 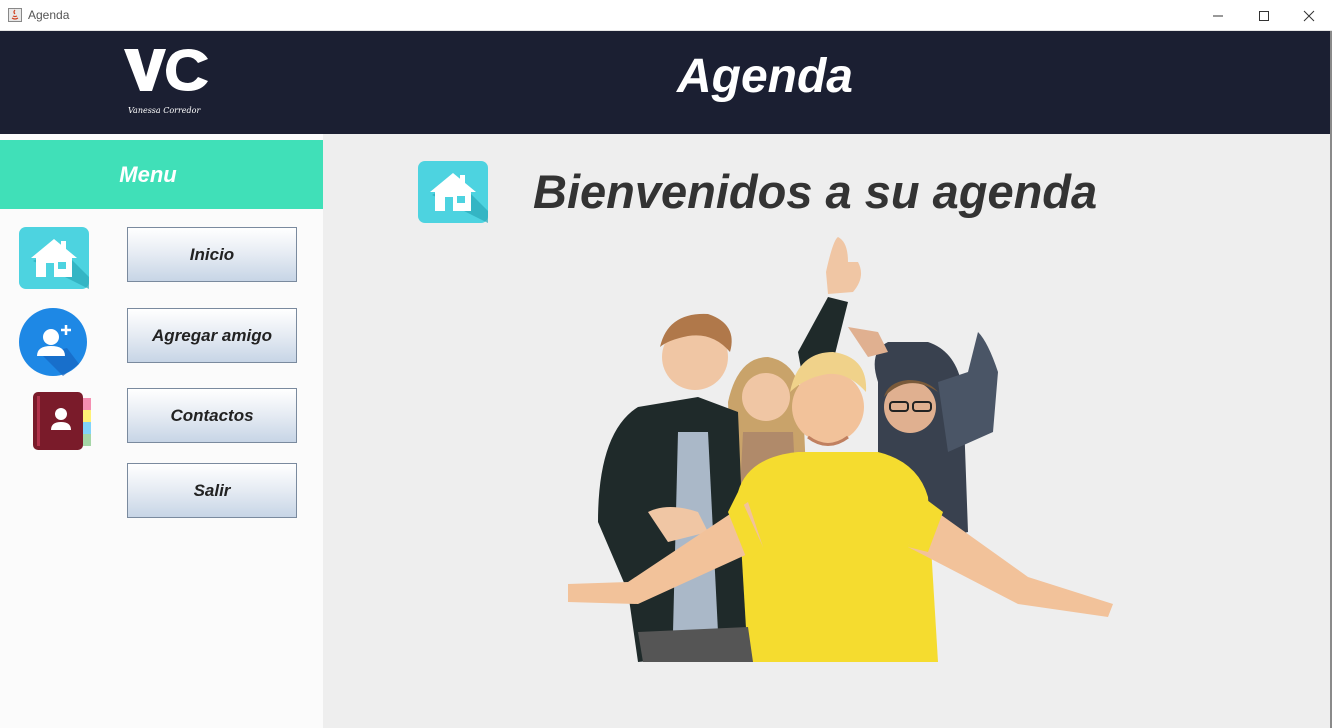 I want to click on window-titlebar: Agenda, so click(x=666, y=15).